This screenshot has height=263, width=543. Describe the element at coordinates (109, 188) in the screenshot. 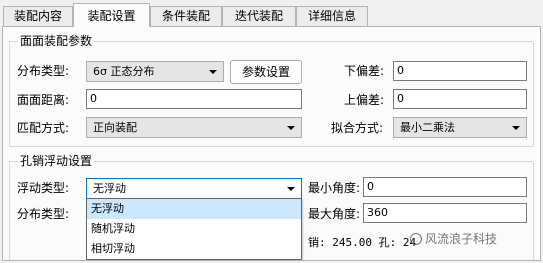

I see `select-value: 无浮动` at that location.